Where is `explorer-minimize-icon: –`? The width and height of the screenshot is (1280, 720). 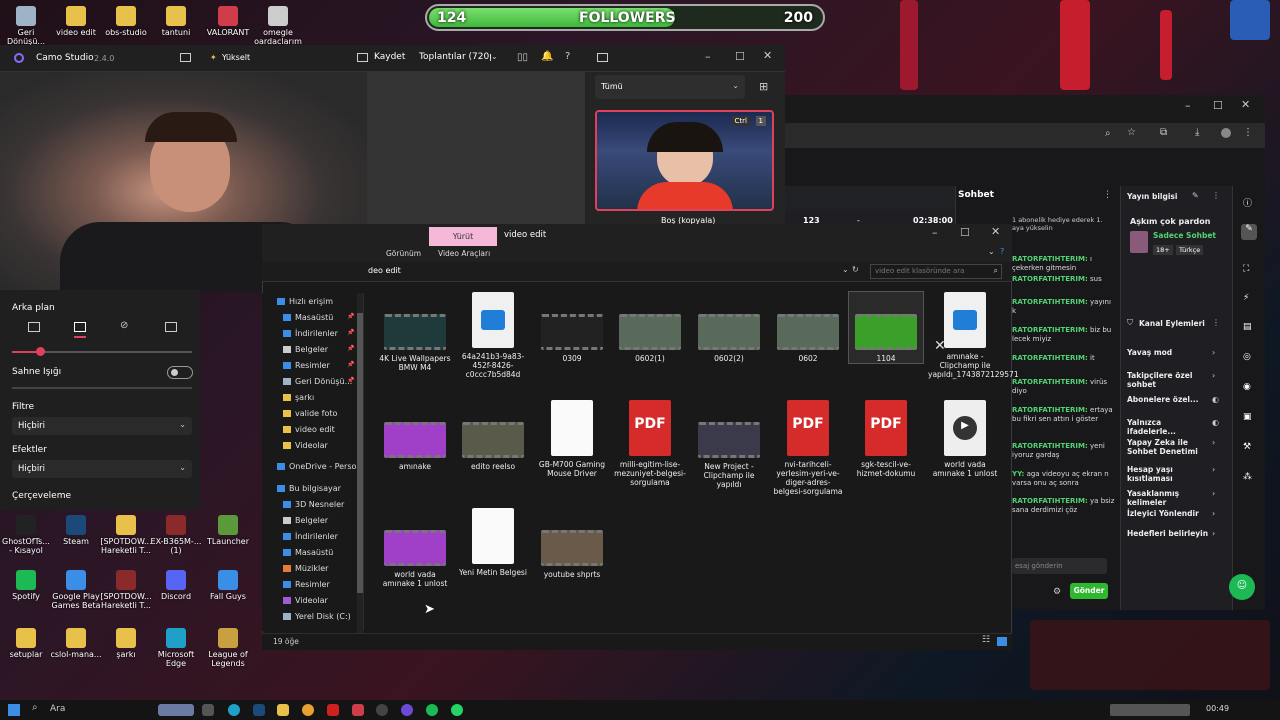
explorer-minimize-icon: – is located at coordinates (935, 232).